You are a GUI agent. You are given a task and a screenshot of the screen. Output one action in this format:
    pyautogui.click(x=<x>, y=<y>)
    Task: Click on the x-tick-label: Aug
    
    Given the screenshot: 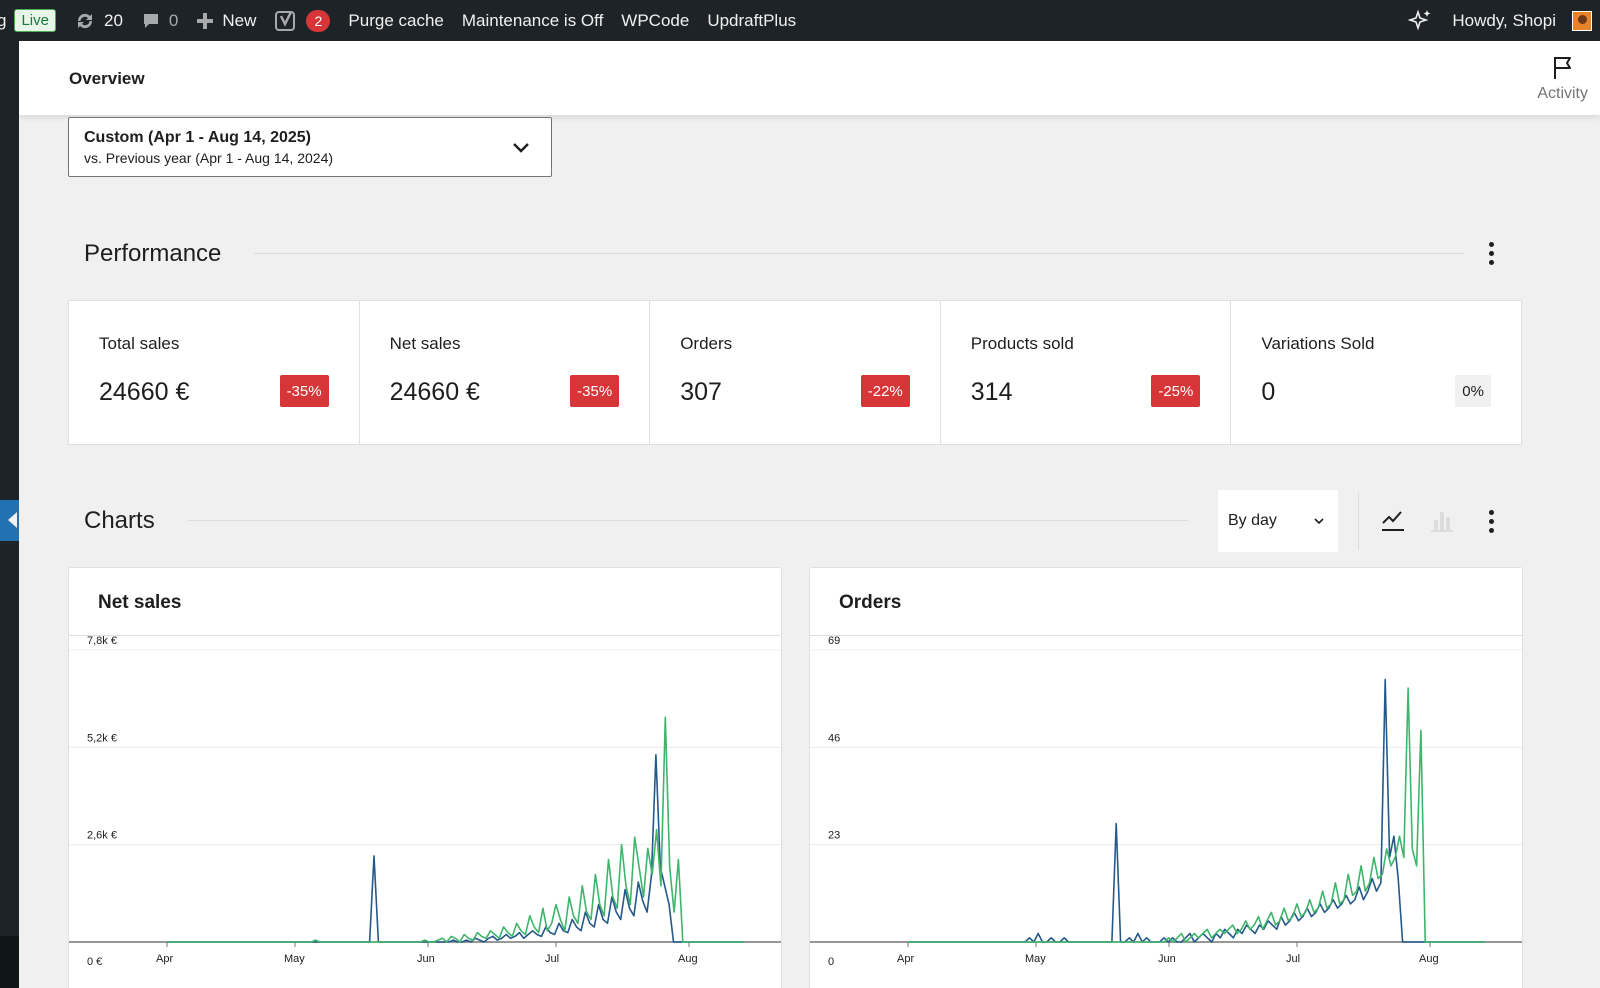 What is the action you would take?
    pyautogui.click(x=1429, y=959)
    